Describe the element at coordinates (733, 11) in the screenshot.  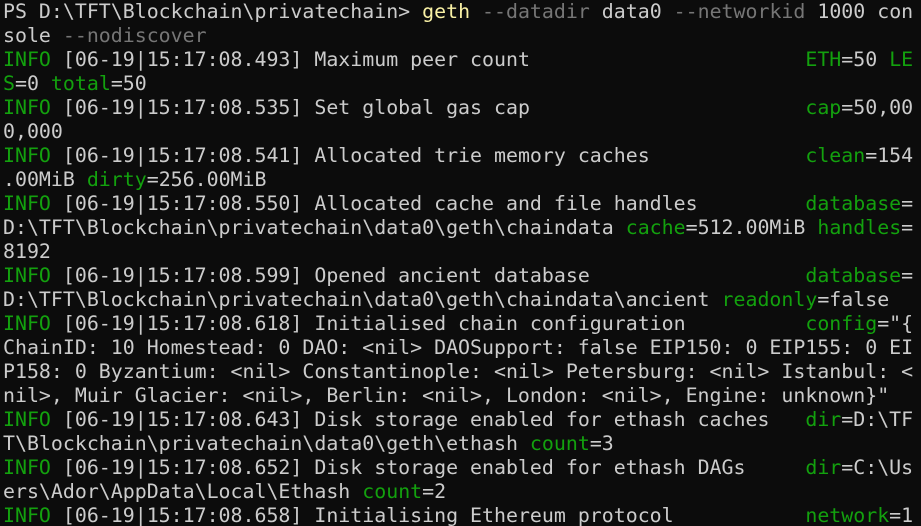
I see `terminal-text-segment: --networkid` at that location.